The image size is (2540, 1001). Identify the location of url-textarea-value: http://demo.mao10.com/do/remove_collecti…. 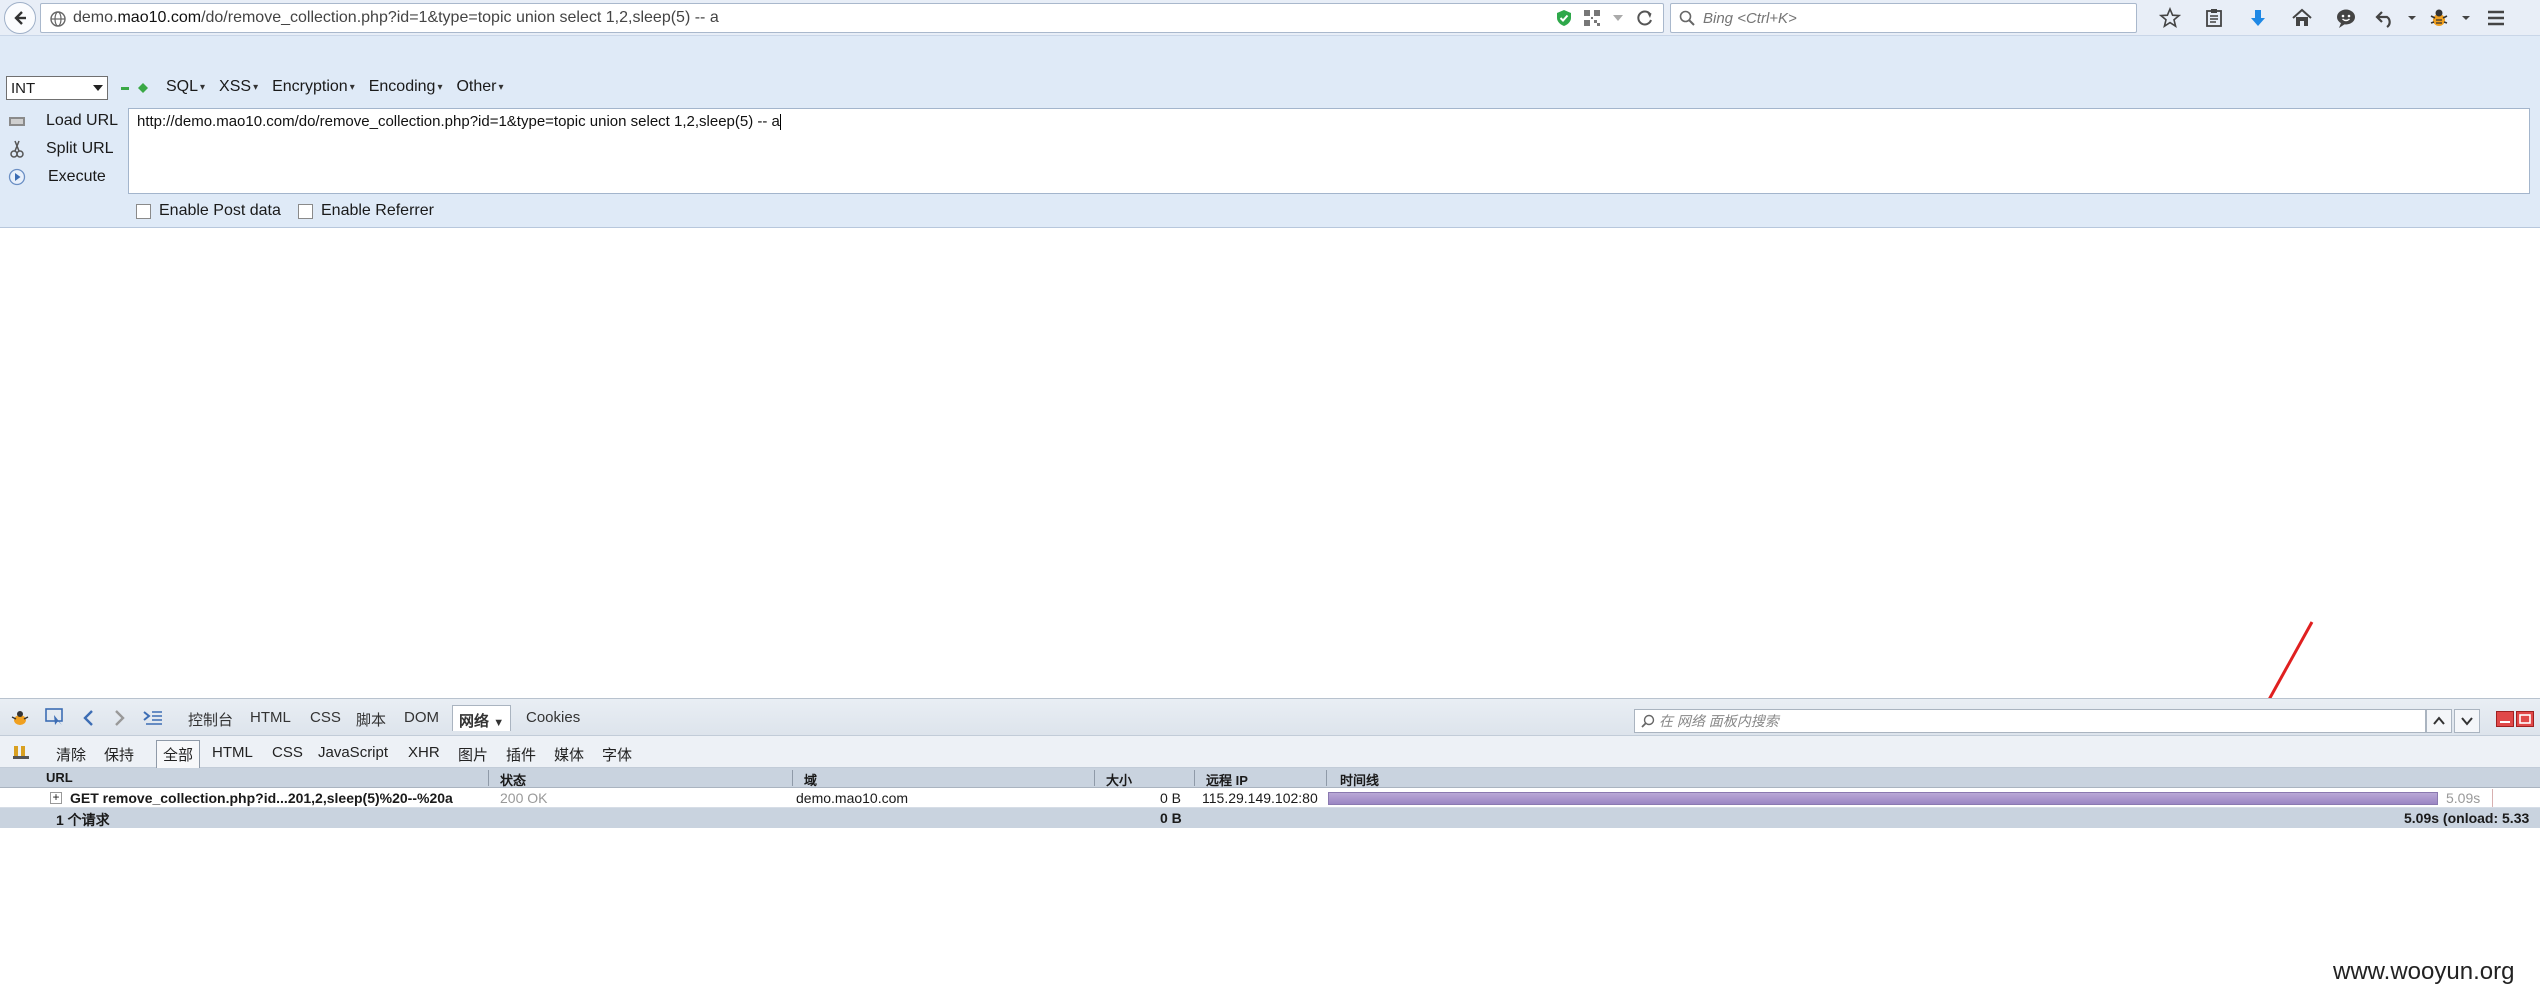
(458, 121).